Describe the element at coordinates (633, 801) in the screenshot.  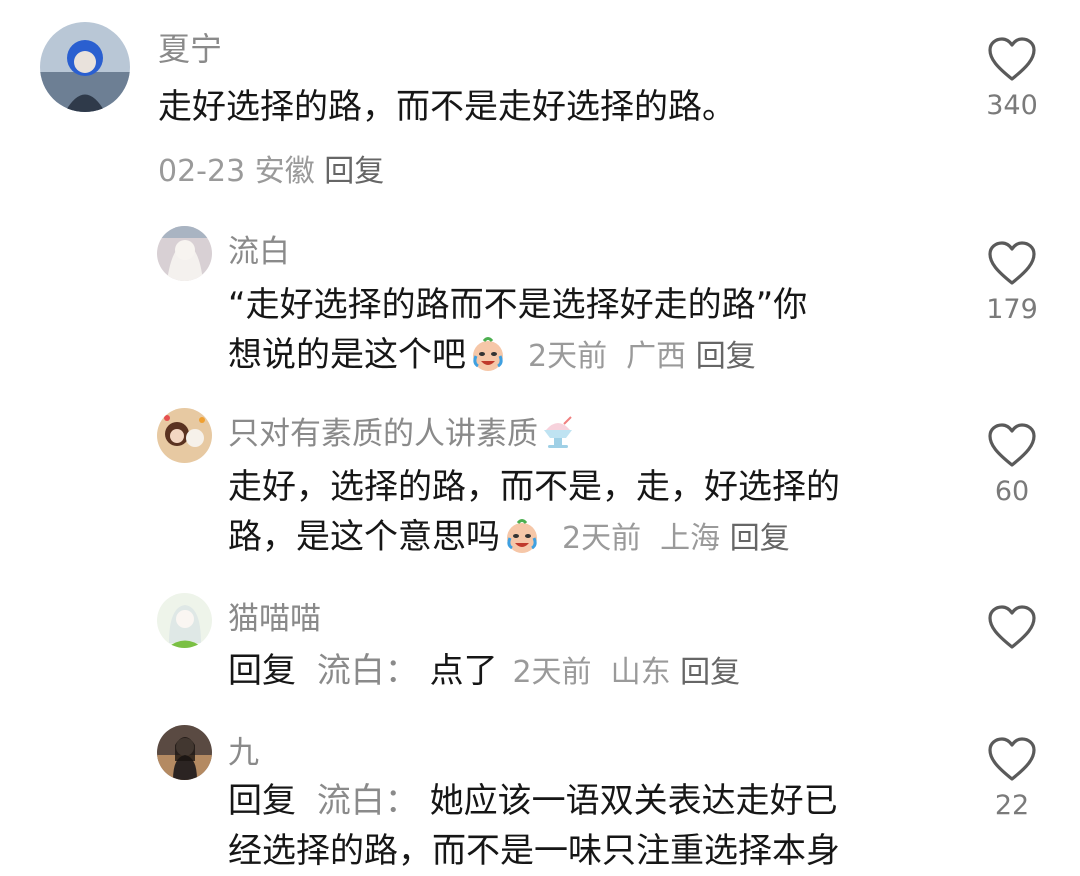
I see `comment-body: 她应该一语双关表达走好已` at that location.